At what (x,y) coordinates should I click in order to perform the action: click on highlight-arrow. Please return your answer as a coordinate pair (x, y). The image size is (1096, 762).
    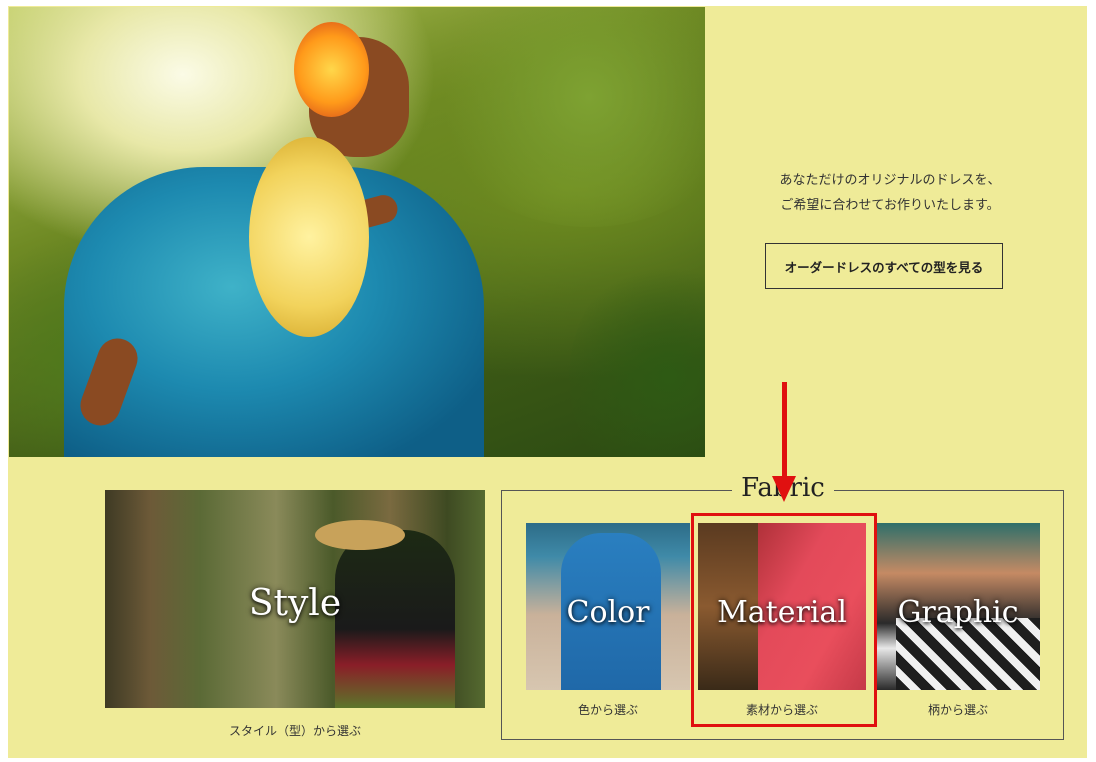
    Looking at the image, I should click on (784, 434).